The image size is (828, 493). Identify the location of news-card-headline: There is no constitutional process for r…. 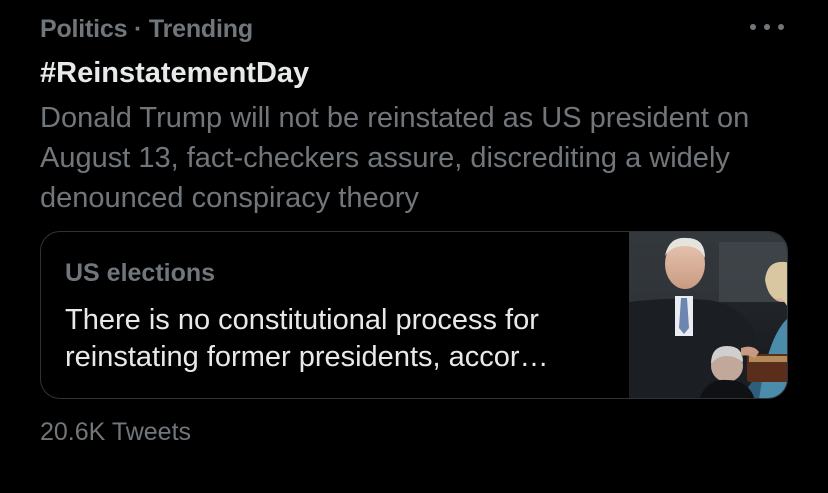
(307, 338).